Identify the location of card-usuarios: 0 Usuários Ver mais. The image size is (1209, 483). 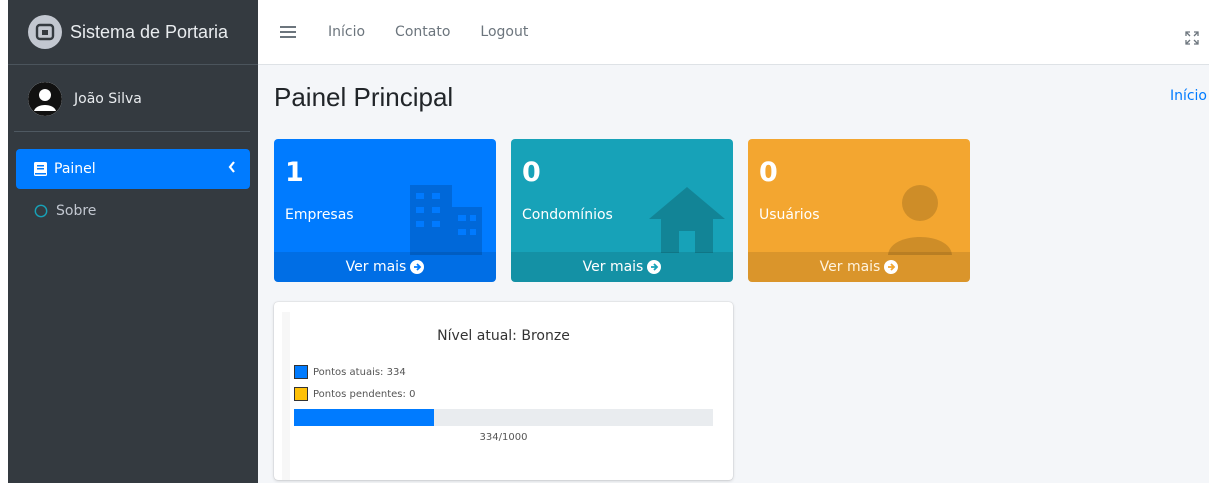
(859, 210).